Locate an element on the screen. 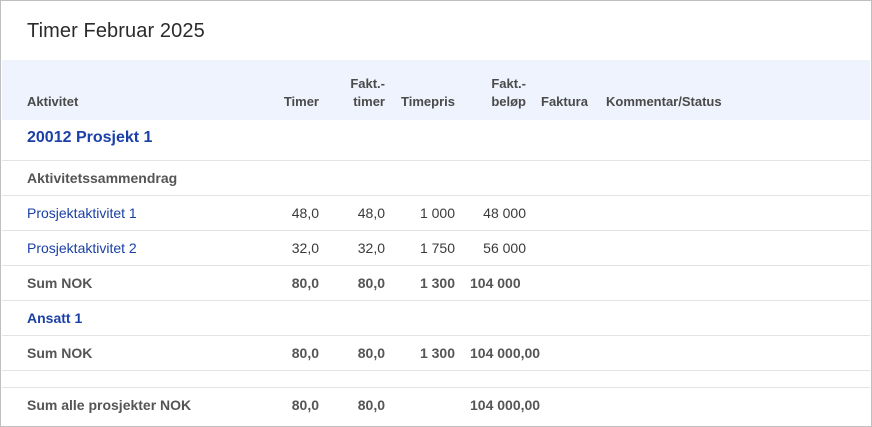 Image resolution: width=872 pixels, height=427 pixels. cell-timer: 32,0 is located at coordinates (305, 248).